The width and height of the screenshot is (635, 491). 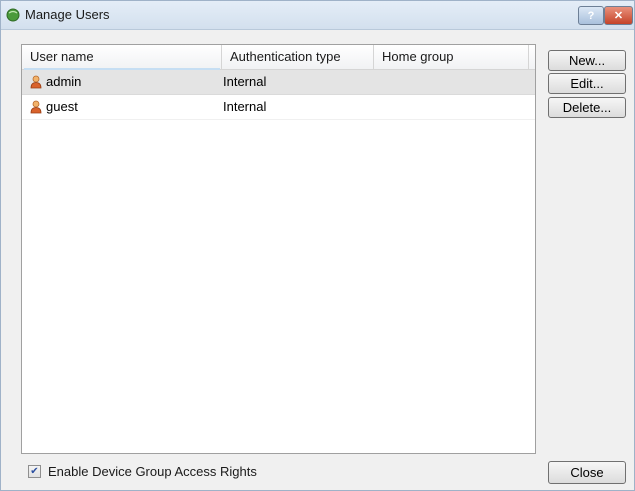 I want to click on enable-device-group-label: Enable Device Group Access Rights, so click(x=152, y=471).